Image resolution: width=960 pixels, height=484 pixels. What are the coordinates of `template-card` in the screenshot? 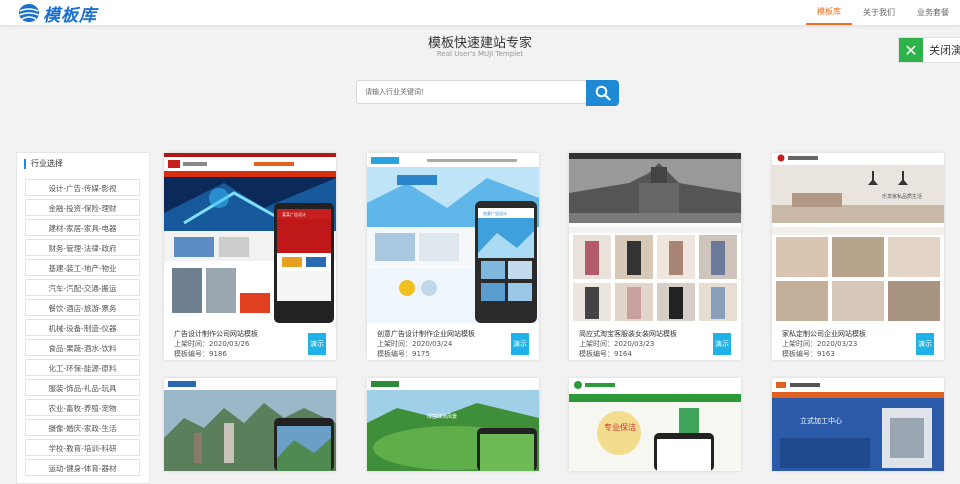 It's located at (250, 424).